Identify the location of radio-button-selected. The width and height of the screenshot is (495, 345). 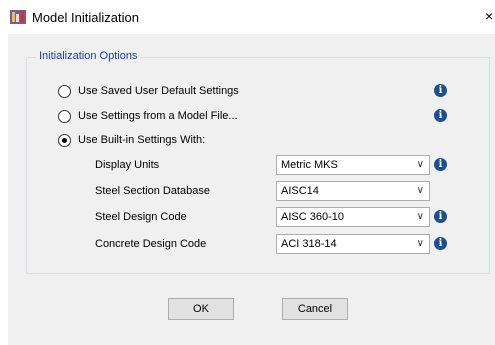
(64, 140).